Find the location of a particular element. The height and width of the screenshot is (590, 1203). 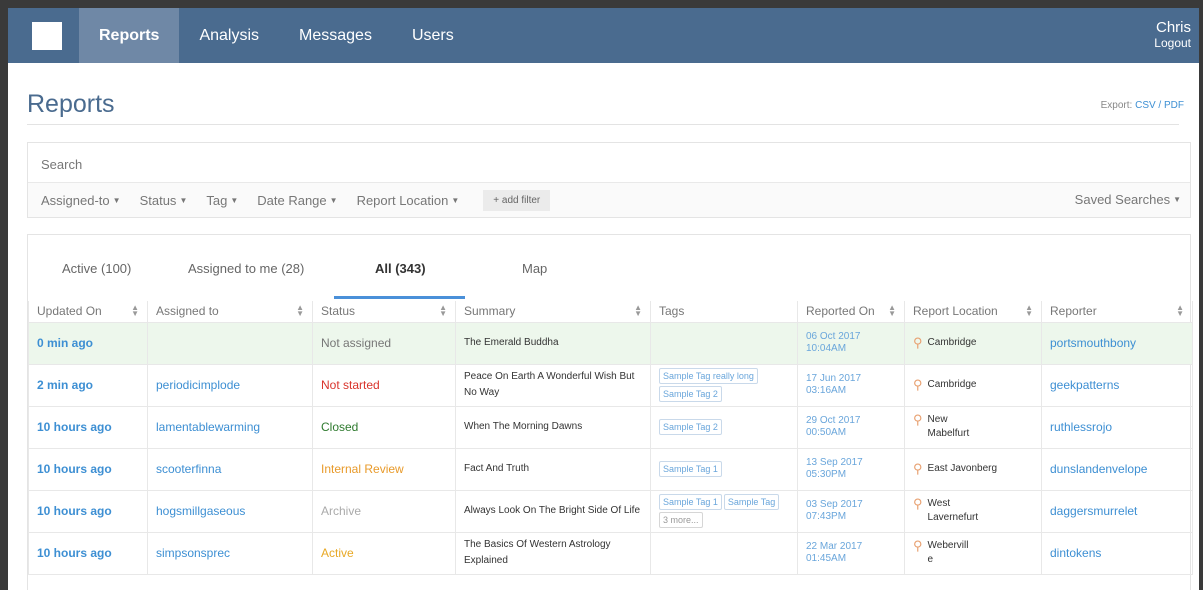

column-header-reported-on: Reported On ▲ ▼ is located at coordinates (851, 312).